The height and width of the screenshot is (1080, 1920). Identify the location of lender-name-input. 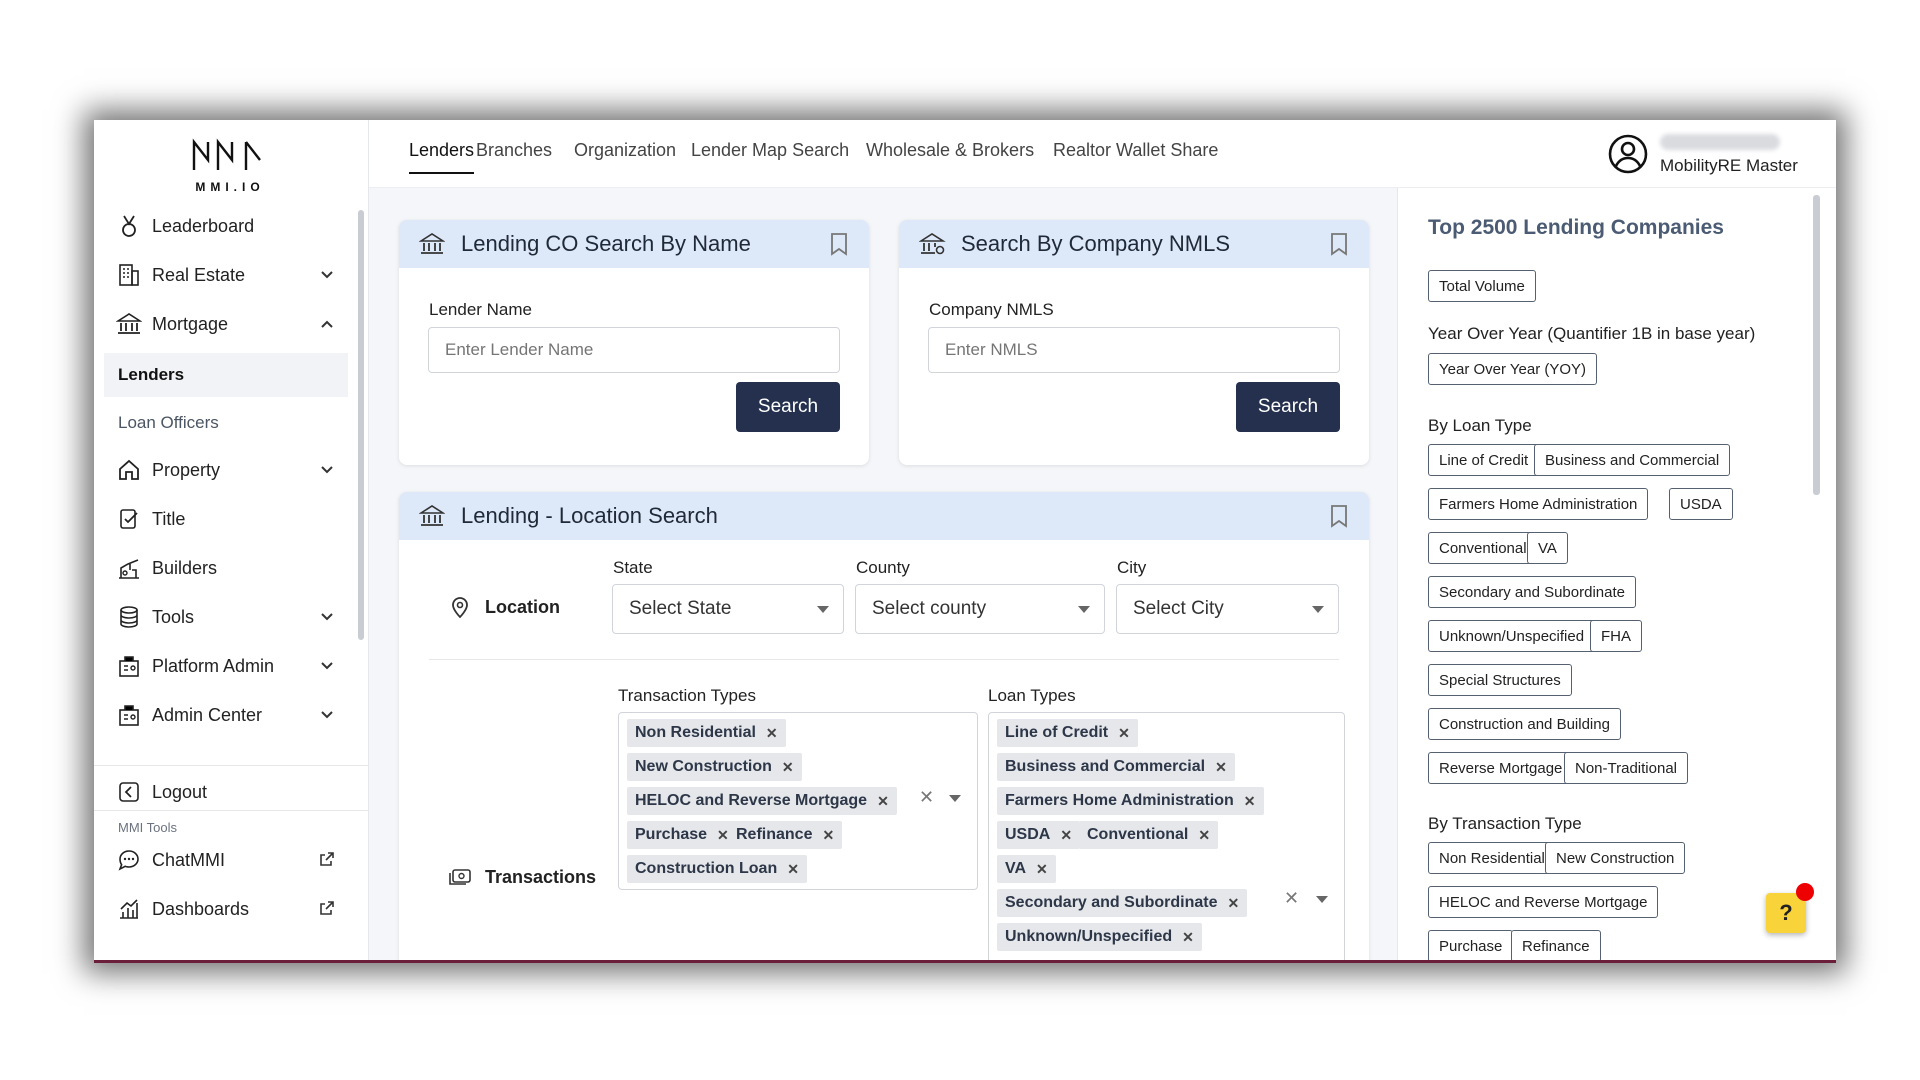
(634, 350).